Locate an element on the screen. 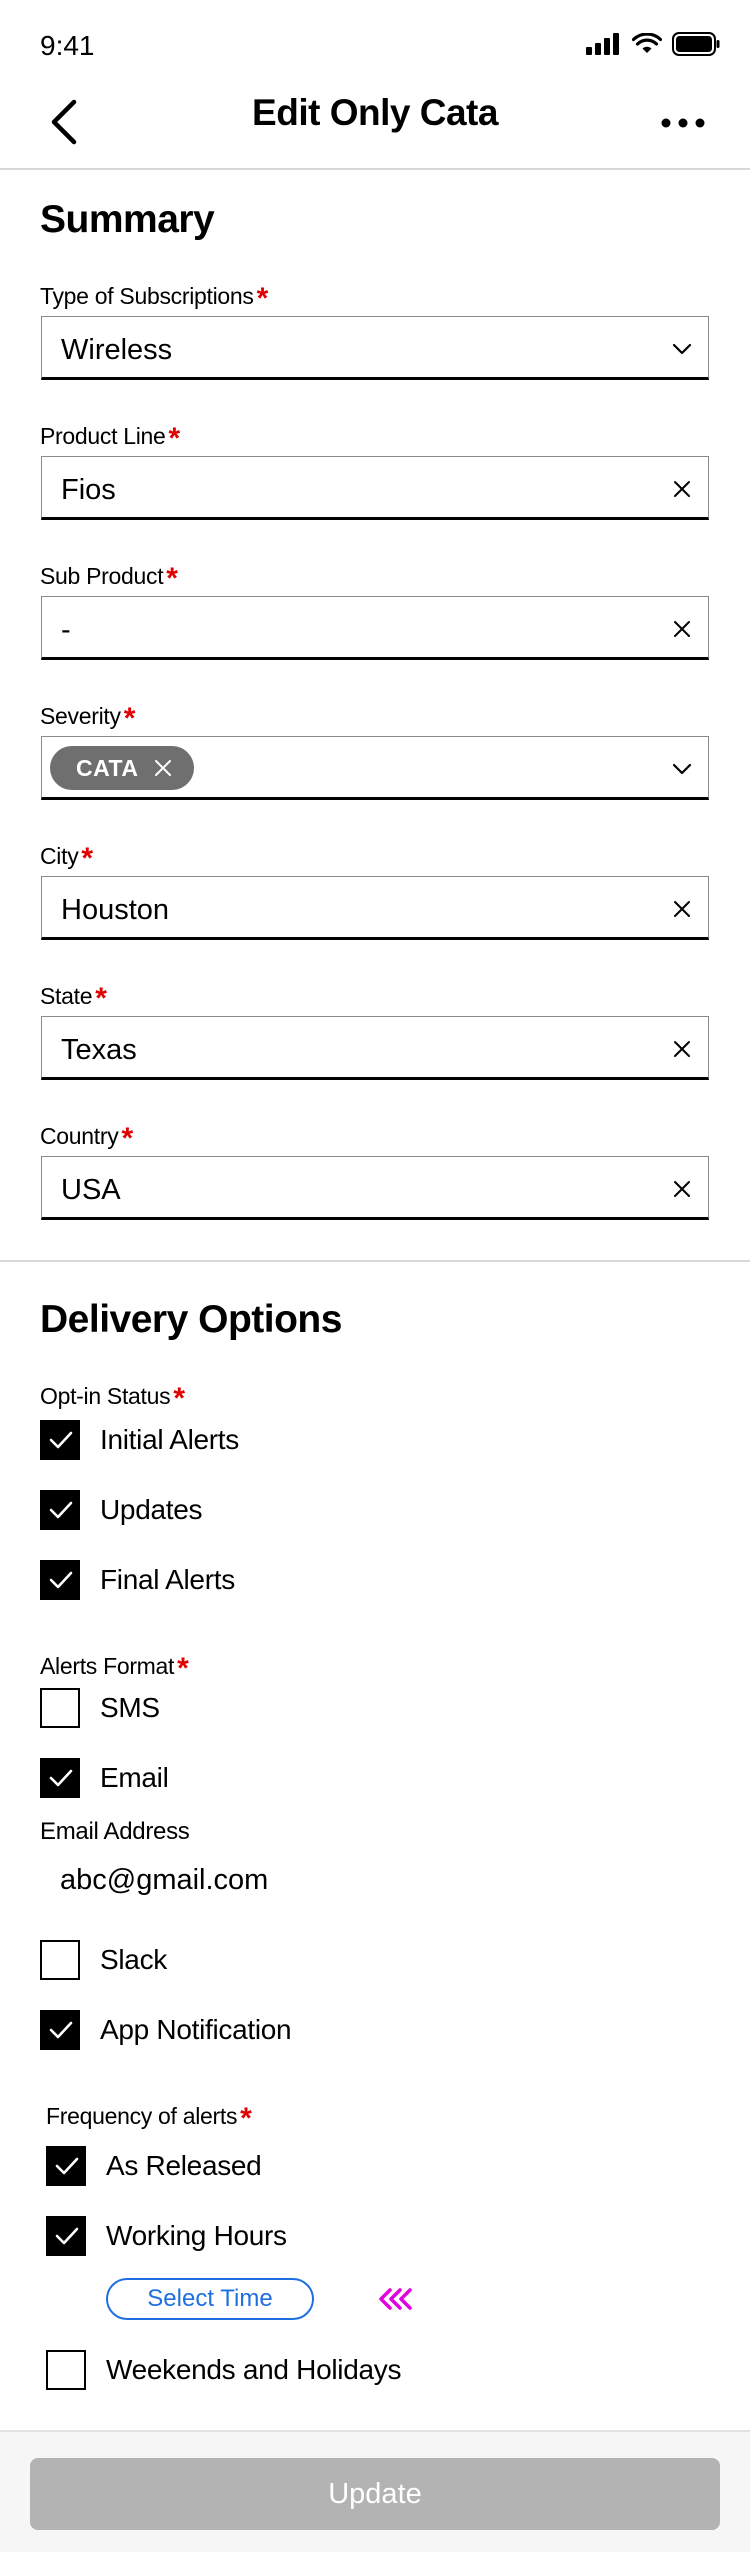 The width and height of the screenshot is (750, 2552). more-icon is located at coordinates (683, 123).